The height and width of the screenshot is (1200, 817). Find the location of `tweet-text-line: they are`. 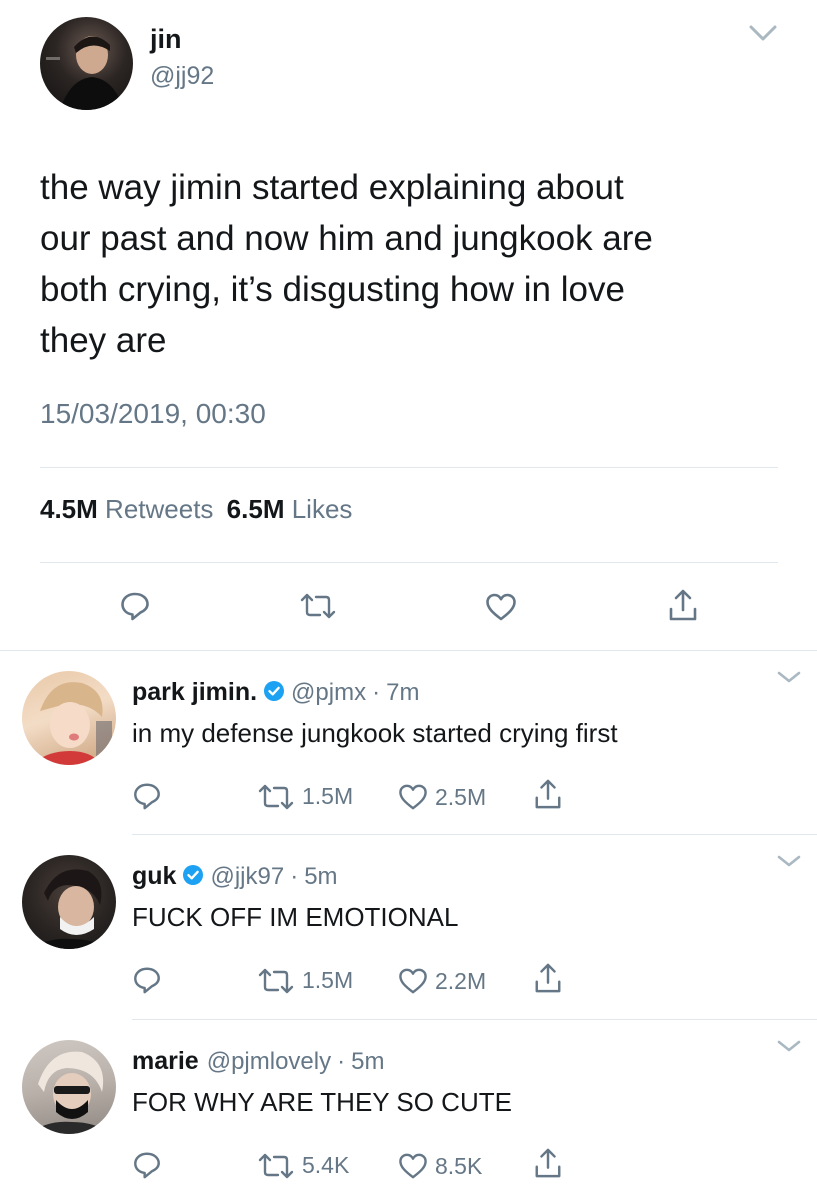

tweet-text-line: they are is located at coordinates (103, 340).